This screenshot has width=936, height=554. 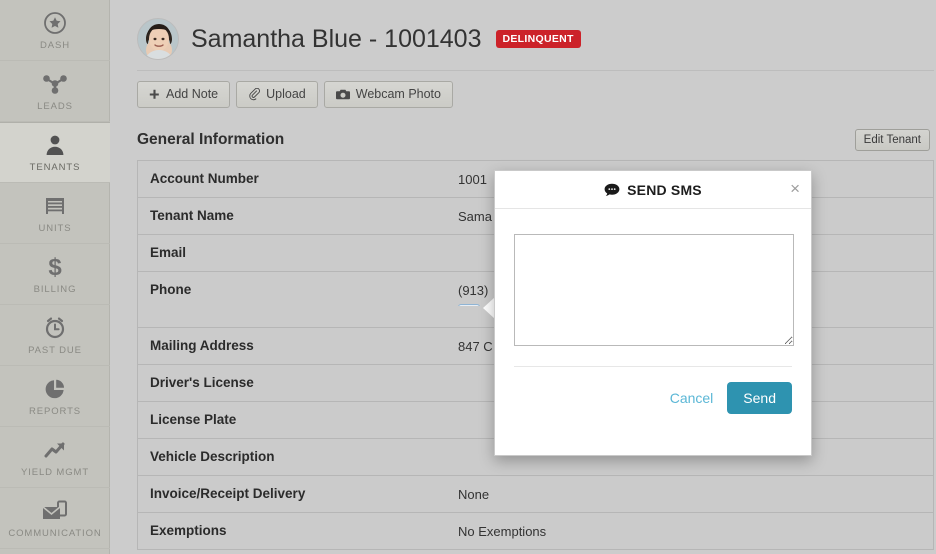 What do you see at coordinates (55, 45) in the screenshot?
I see `sidebar-item-label: DASH` at bounding box center [55, 45].